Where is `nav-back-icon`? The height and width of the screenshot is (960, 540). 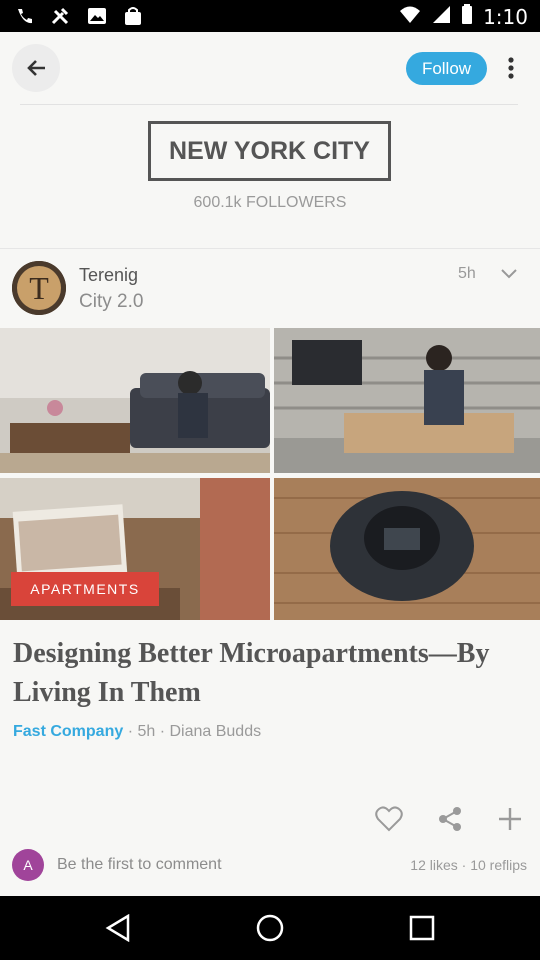
nav-back-icon is located at coordinates (117, 928).